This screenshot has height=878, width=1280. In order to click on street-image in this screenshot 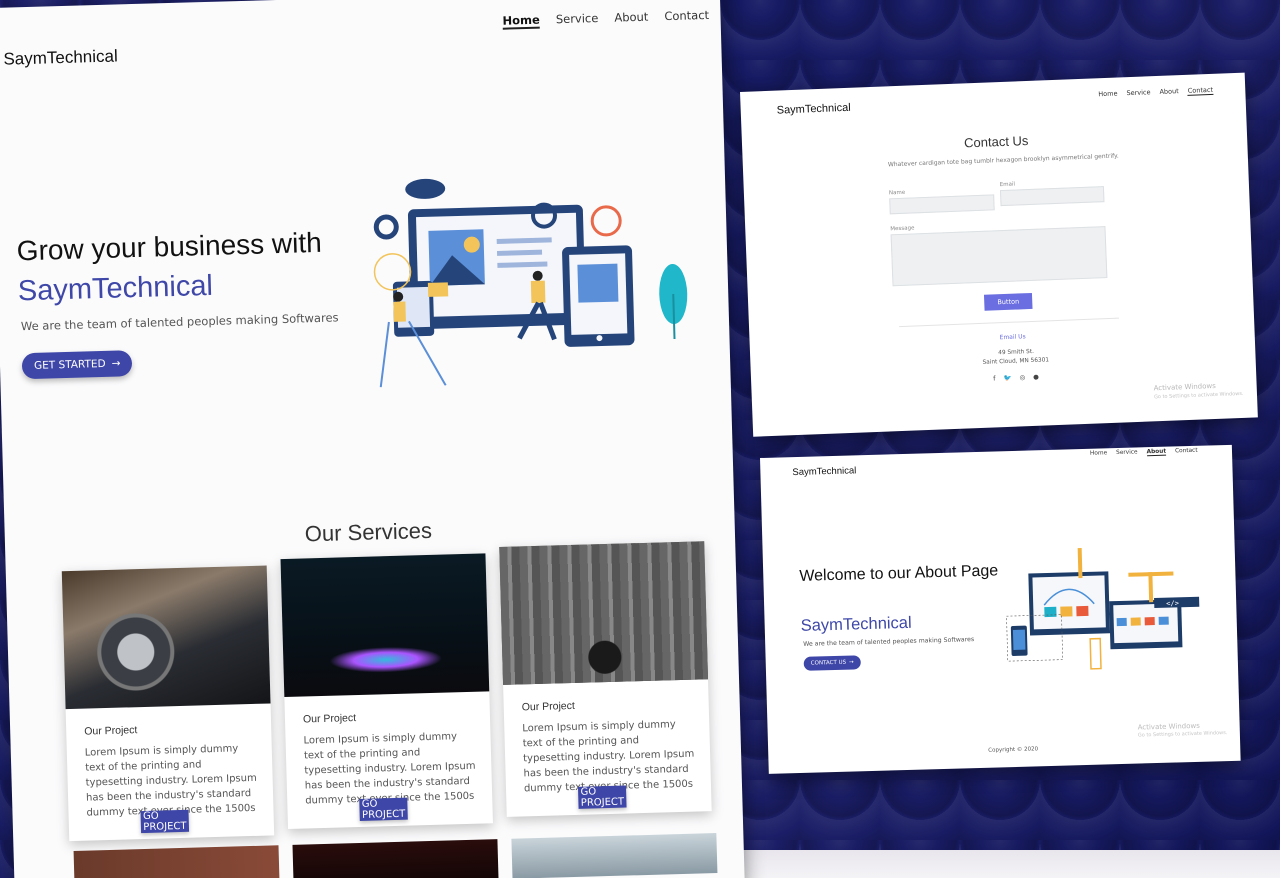, I will do `click(614, 855)`.